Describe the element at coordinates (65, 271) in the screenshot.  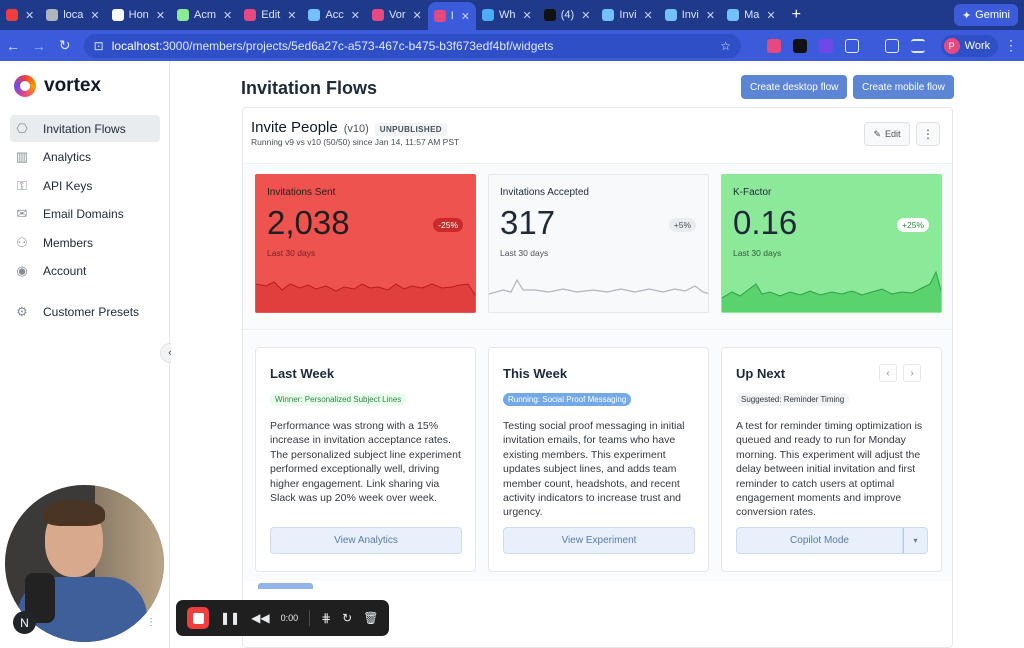
I see `sidebar-item-label: Account` at that location.